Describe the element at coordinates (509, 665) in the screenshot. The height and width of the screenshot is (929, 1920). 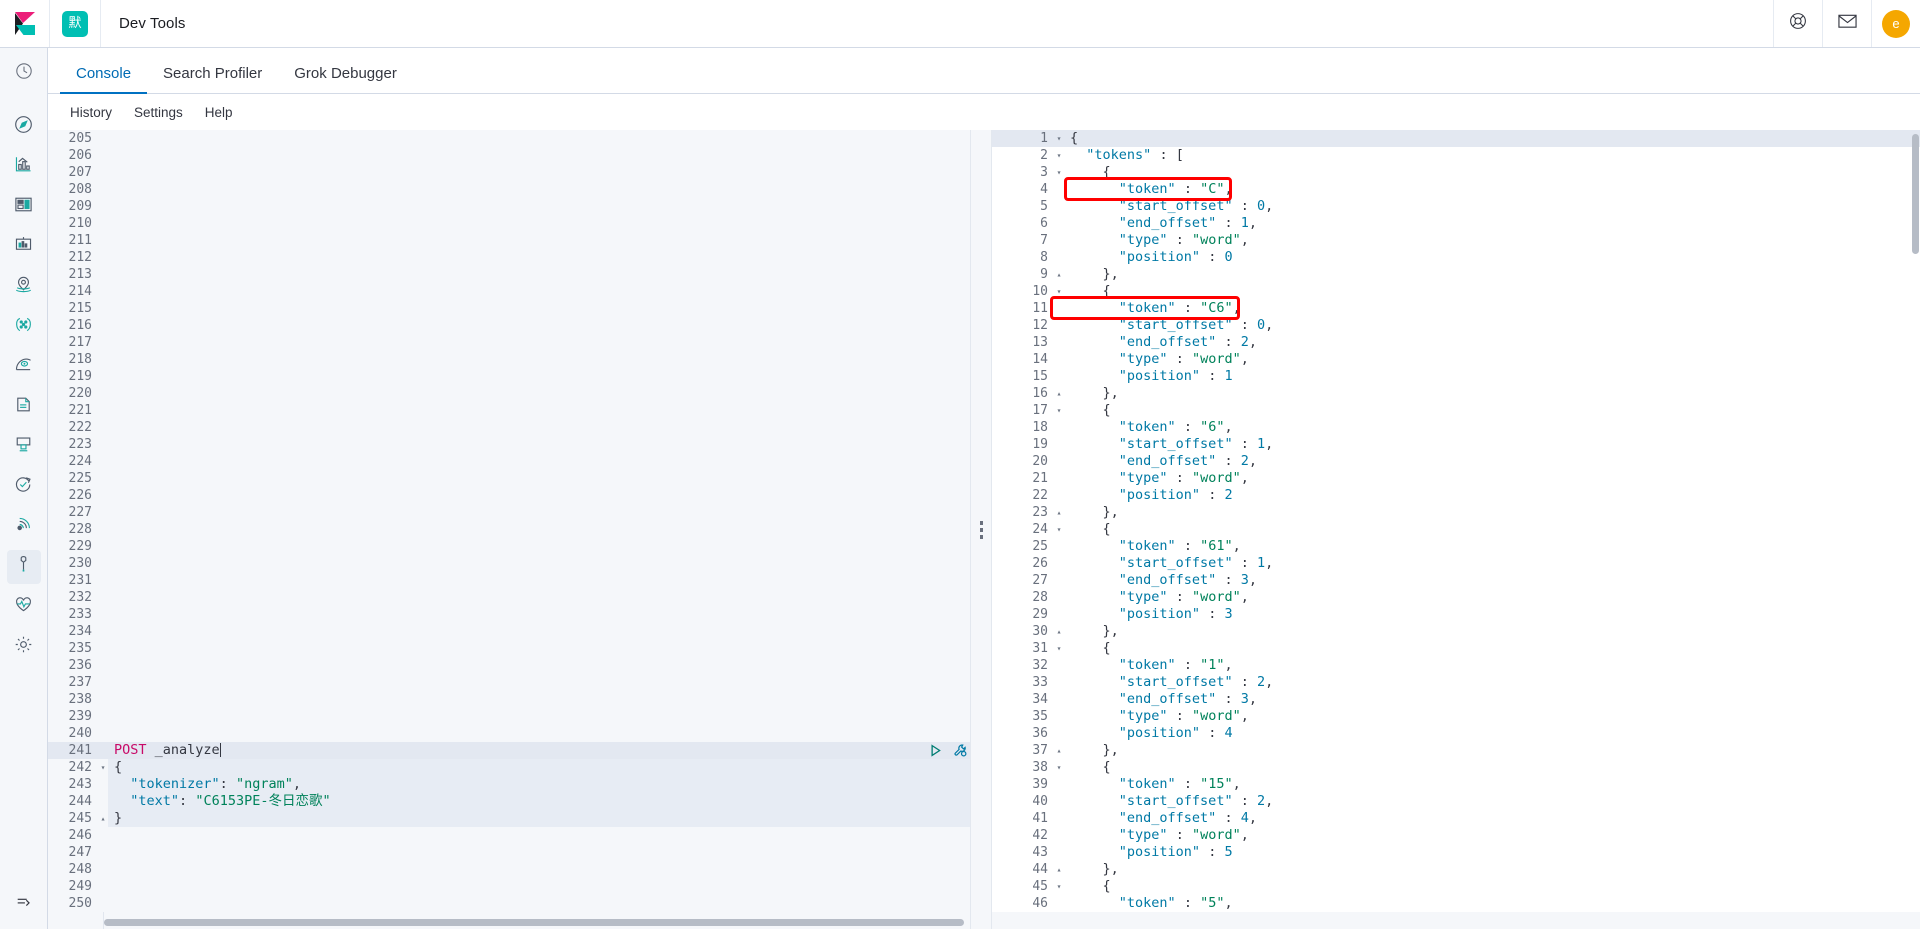
I see `editor-line: 236` at that location.